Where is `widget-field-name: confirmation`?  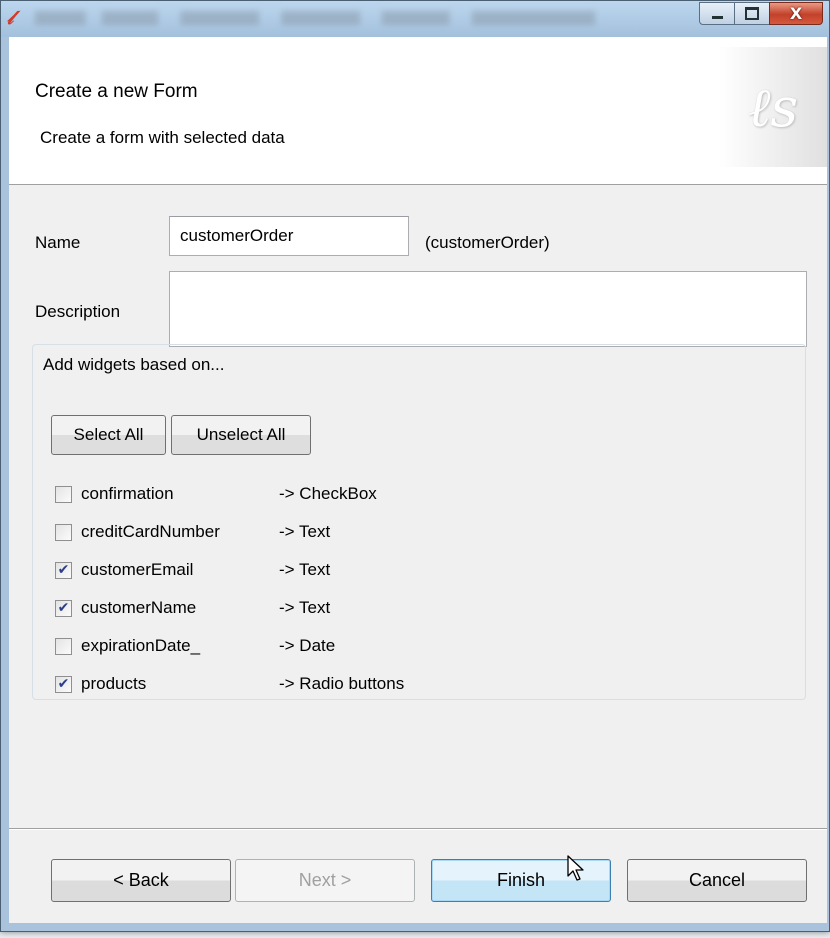 widget-field-name: confirmation is located at coordinates (127, 493).